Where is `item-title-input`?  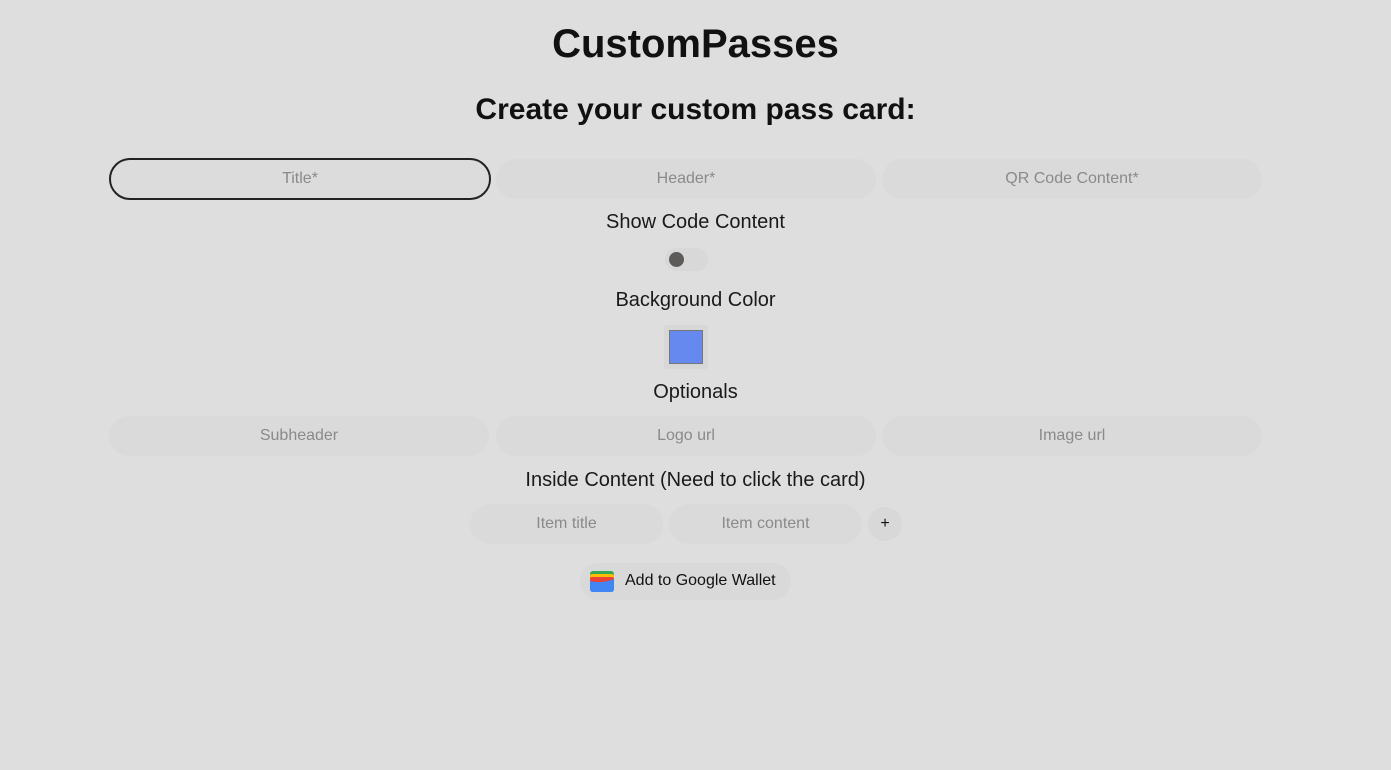 item-title-input is located at coordinates (566, 524).